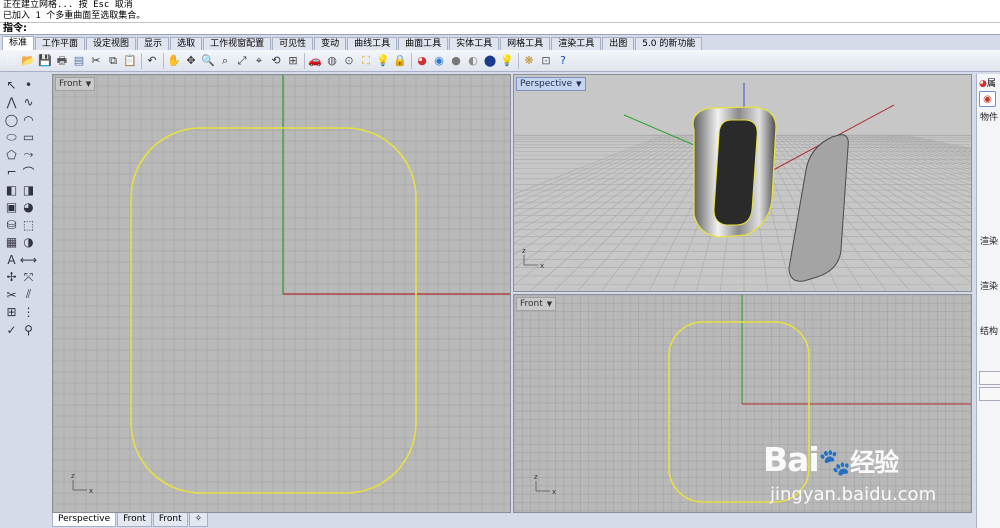  What do you see at coordinates (11, 84) in the screenshot?
I see `select-arrow-icon: ↖` at bounding box center [11, 84].